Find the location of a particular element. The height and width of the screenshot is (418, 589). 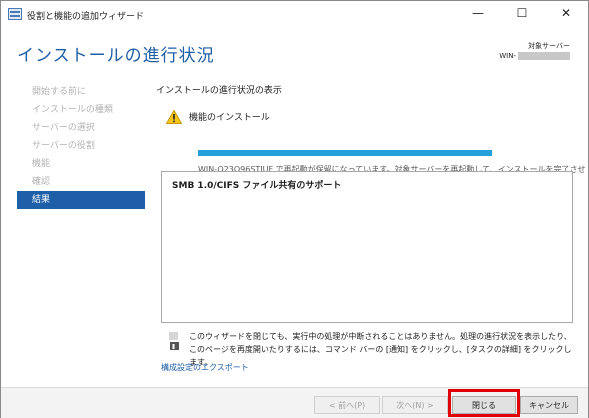

progress-bar is located at coordinates (345, 153).